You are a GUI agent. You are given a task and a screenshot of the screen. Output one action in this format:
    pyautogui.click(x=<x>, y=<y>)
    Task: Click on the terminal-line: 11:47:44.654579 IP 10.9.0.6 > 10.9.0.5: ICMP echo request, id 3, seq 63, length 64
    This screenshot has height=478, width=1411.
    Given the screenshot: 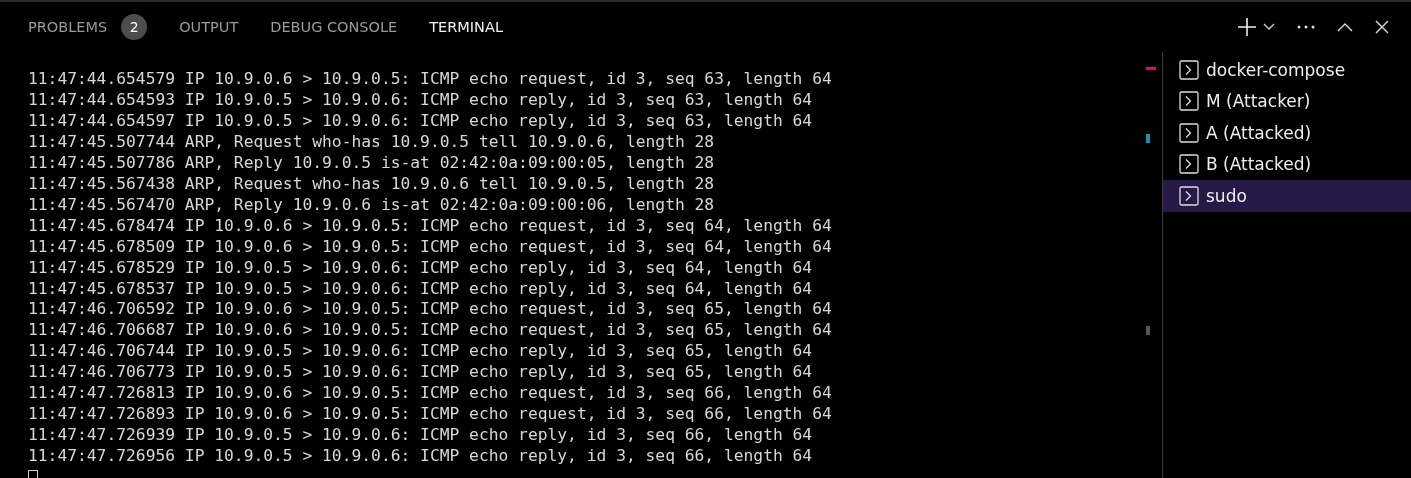 What is the action you would take?
    pyautogui.click(x=430, y=79)
    